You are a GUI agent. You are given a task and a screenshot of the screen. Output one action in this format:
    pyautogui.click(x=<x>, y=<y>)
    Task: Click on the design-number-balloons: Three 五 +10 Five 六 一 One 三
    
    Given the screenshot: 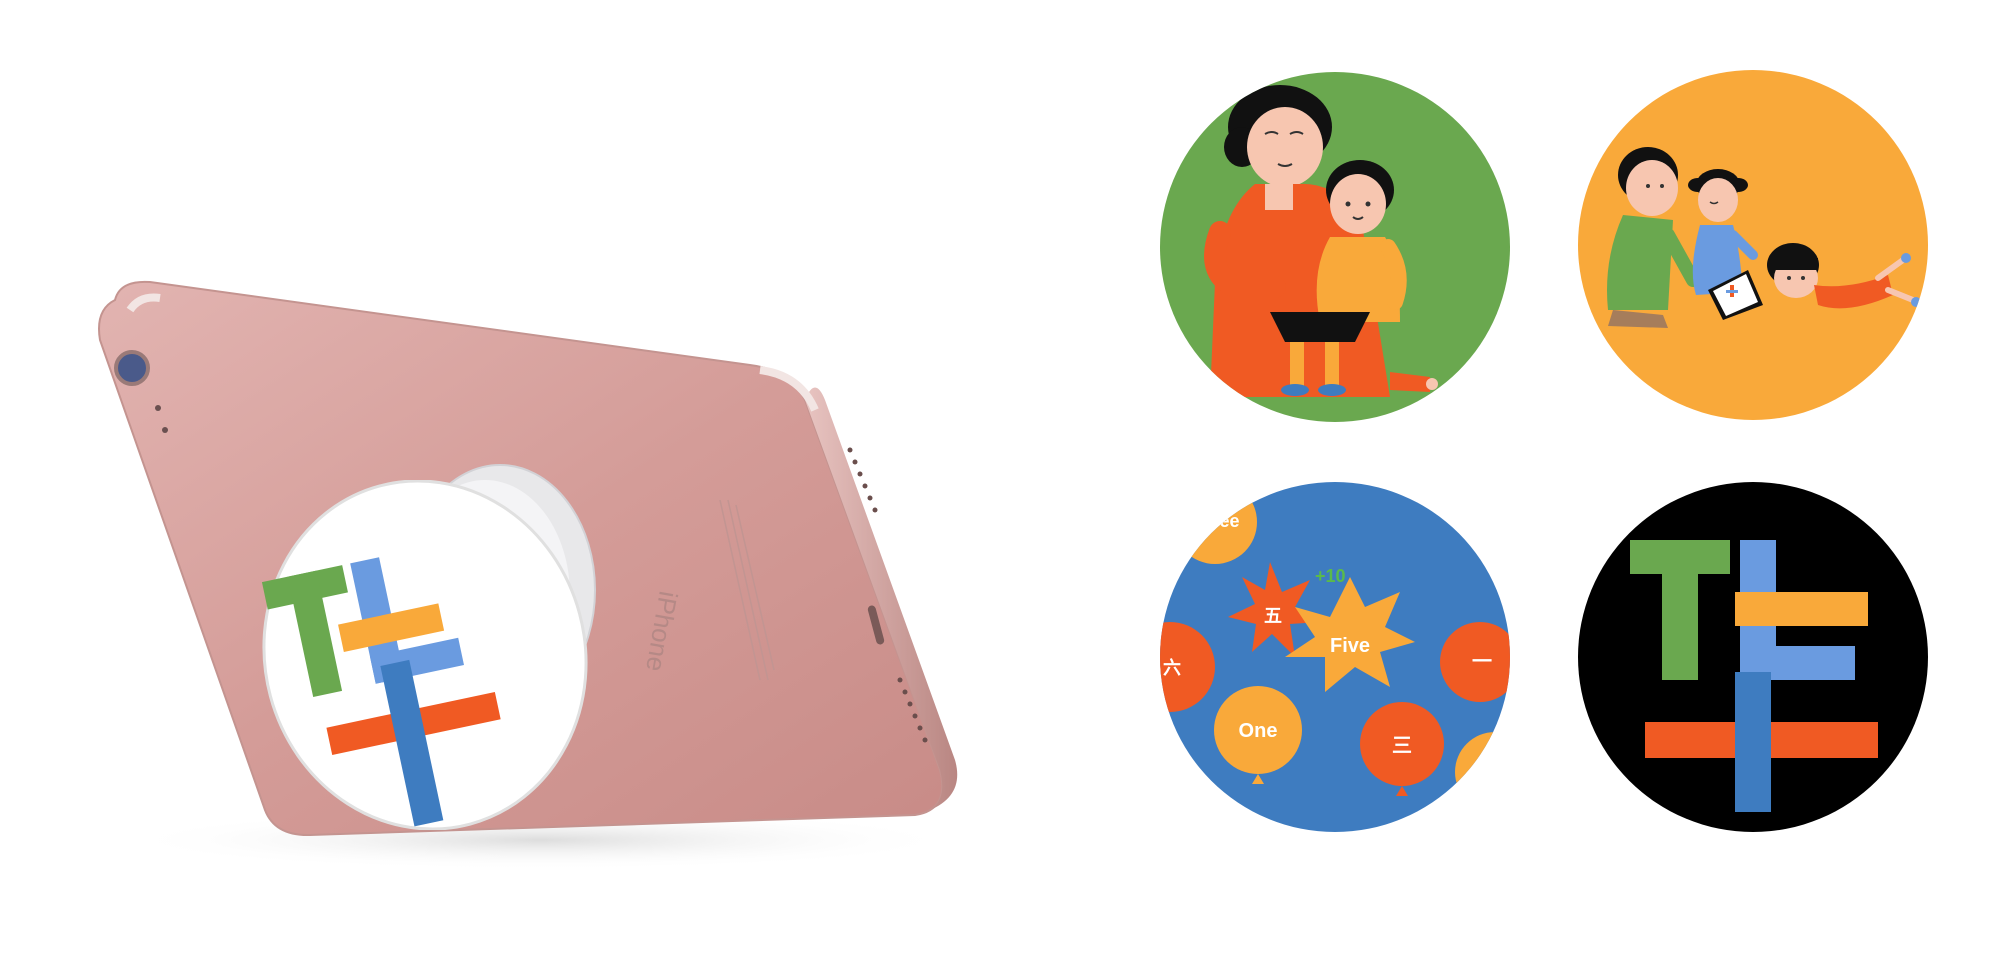 What is the action you would take?
    pyautogui.click(x=1335, y=657)
    